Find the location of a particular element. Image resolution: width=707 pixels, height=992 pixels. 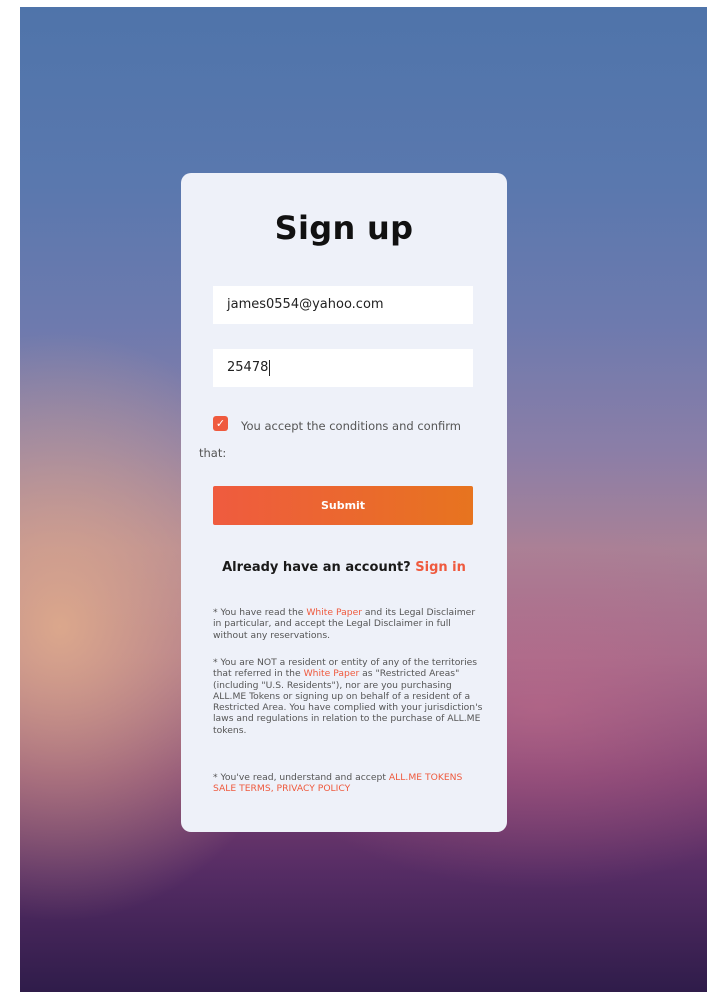

code-field: 25478 is located at coordinates (343, 368).